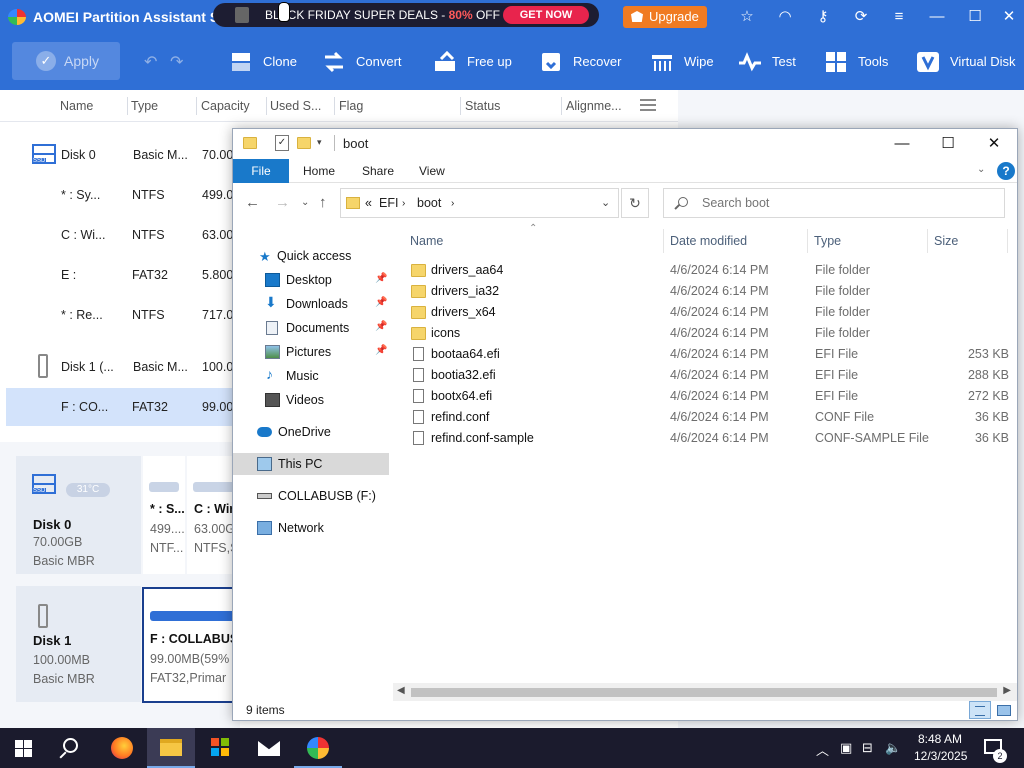 This screenshot has height=768, width=1024. What do you see at coordinates (76, 106) in the screenshot?
I see `col-name: Name` at bounding box center [76, 106].